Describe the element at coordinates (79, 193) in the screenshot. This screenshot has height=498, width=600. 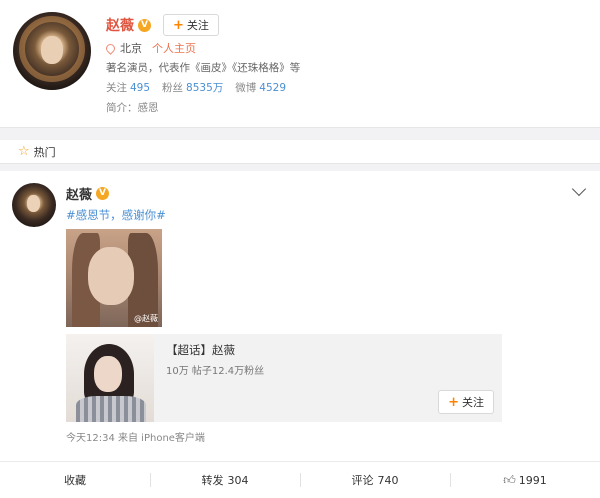
I see `post-author-name: 赵薇` at that location.